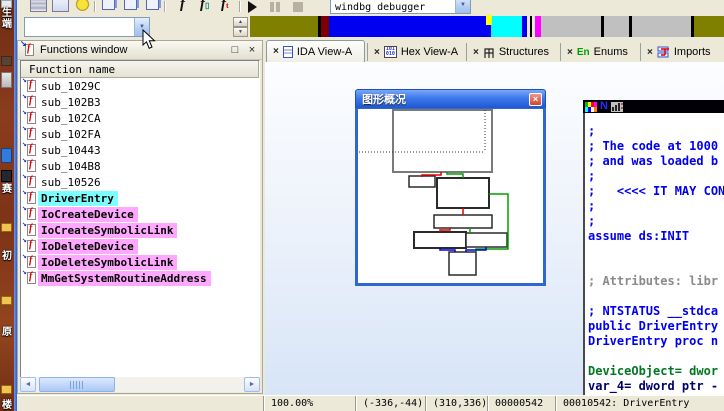  What do you see at coordinates (140, 276) in the screenshot?
I see `function-row: ↘ f MmGetSystemRoutineAddress` at bounding box center [140, 276].